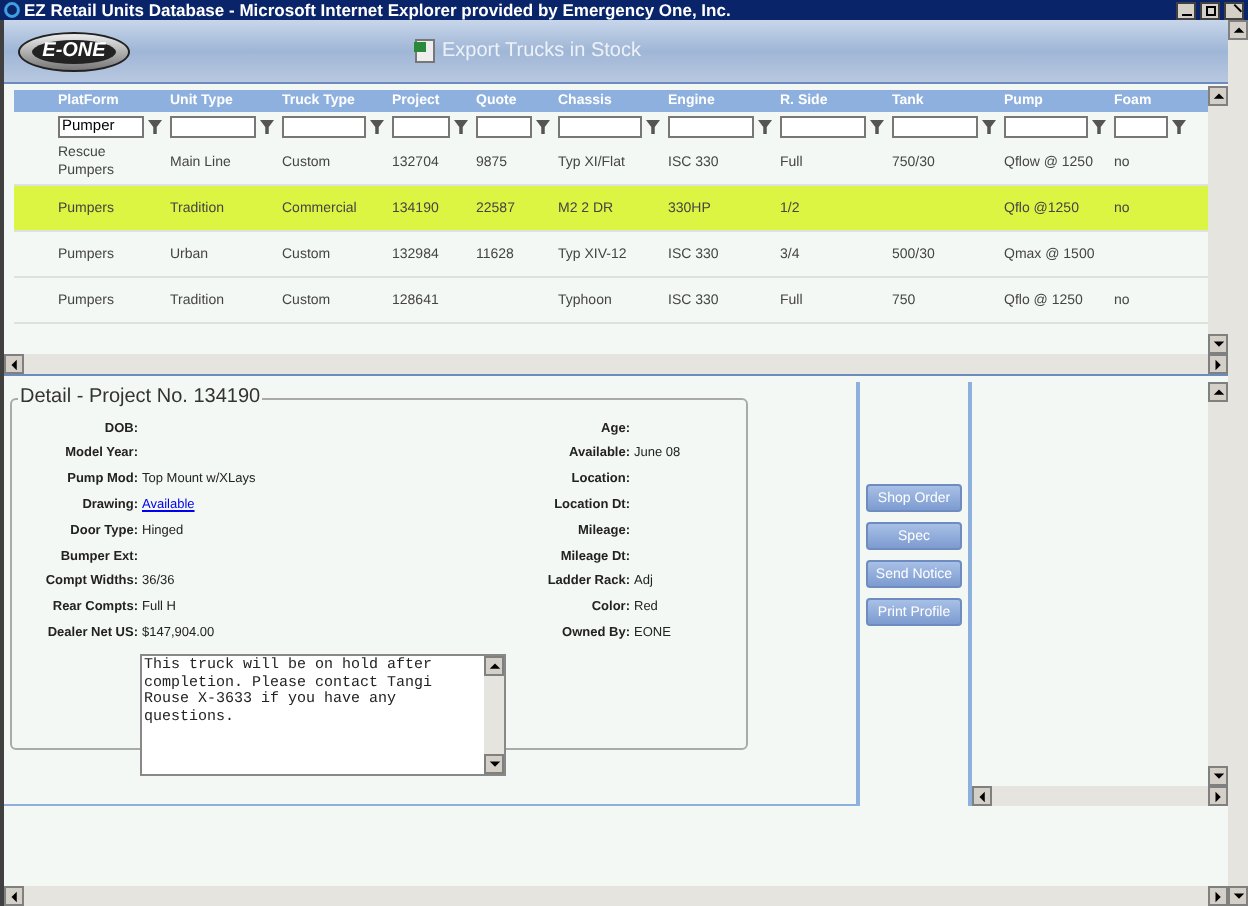 The height and width of the screenshot is (906, 1248). I want to click on logo: E-ONE, so click(74, 51).